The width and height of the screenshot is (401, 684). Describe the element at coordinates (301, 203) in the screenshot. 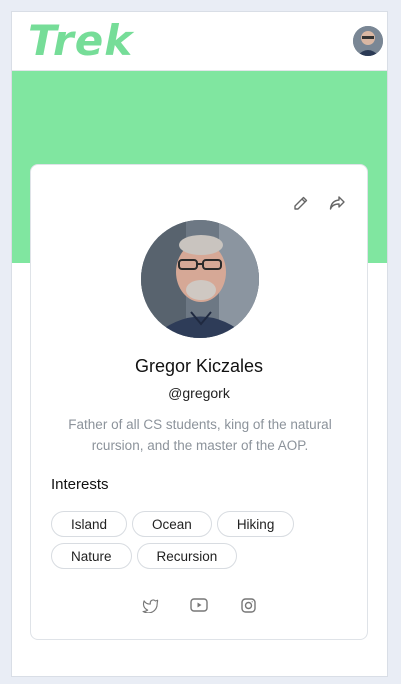

I see `pencil-icon` at that location.